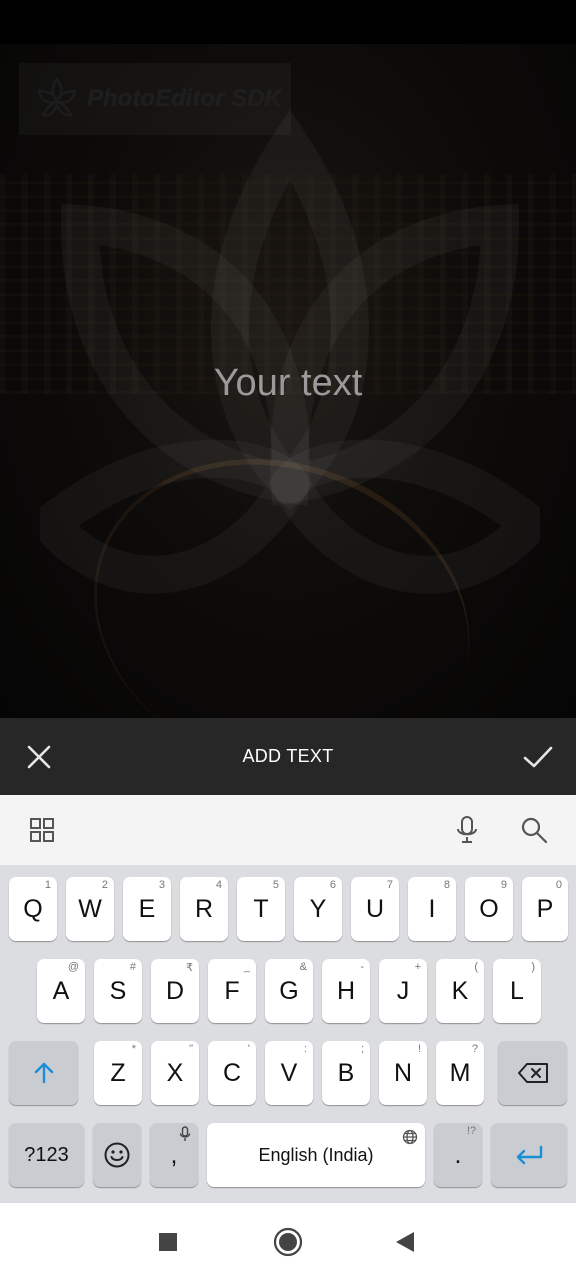 The width and height of the screenshot is (576, 1280). I want to click on space-key: English (India), so click(316, 1155).